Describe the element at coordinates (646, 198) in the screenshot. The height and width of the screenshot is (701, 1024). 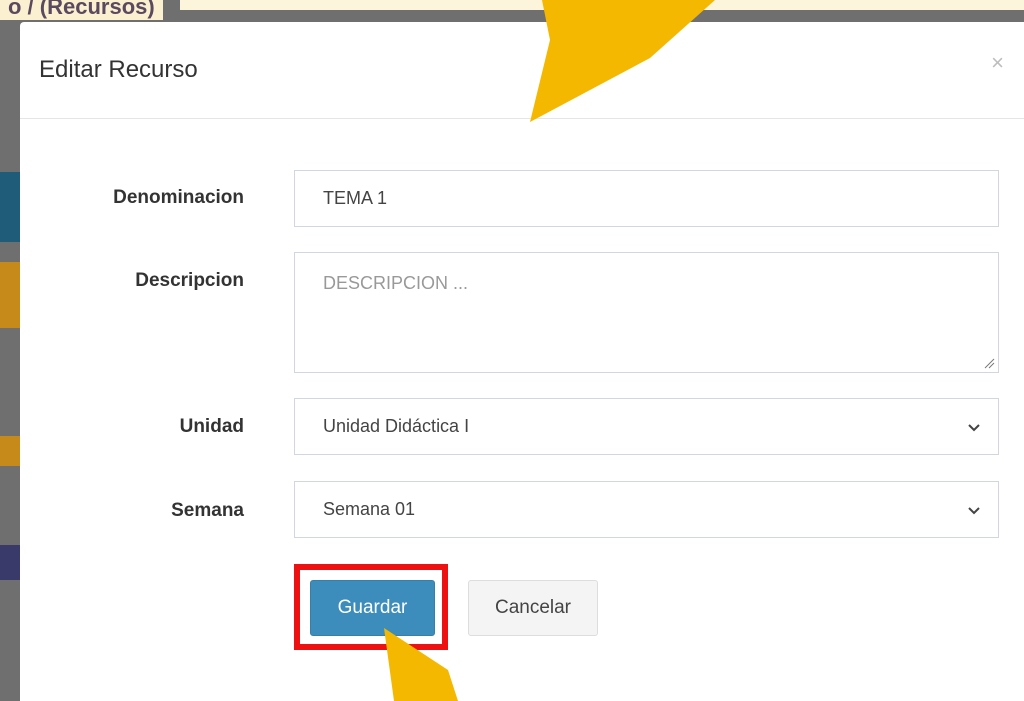
I see `denominacion-input: TEMA 1` at that location.